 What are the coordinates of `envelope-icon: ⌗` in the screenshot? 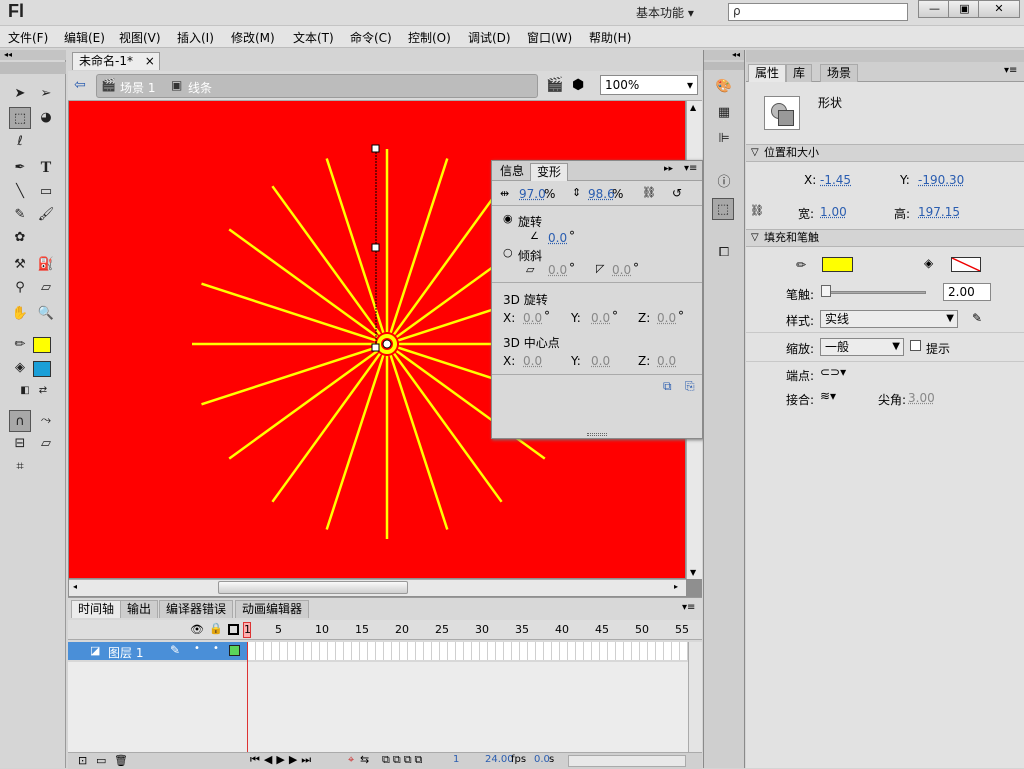 It's located at (20, 467).